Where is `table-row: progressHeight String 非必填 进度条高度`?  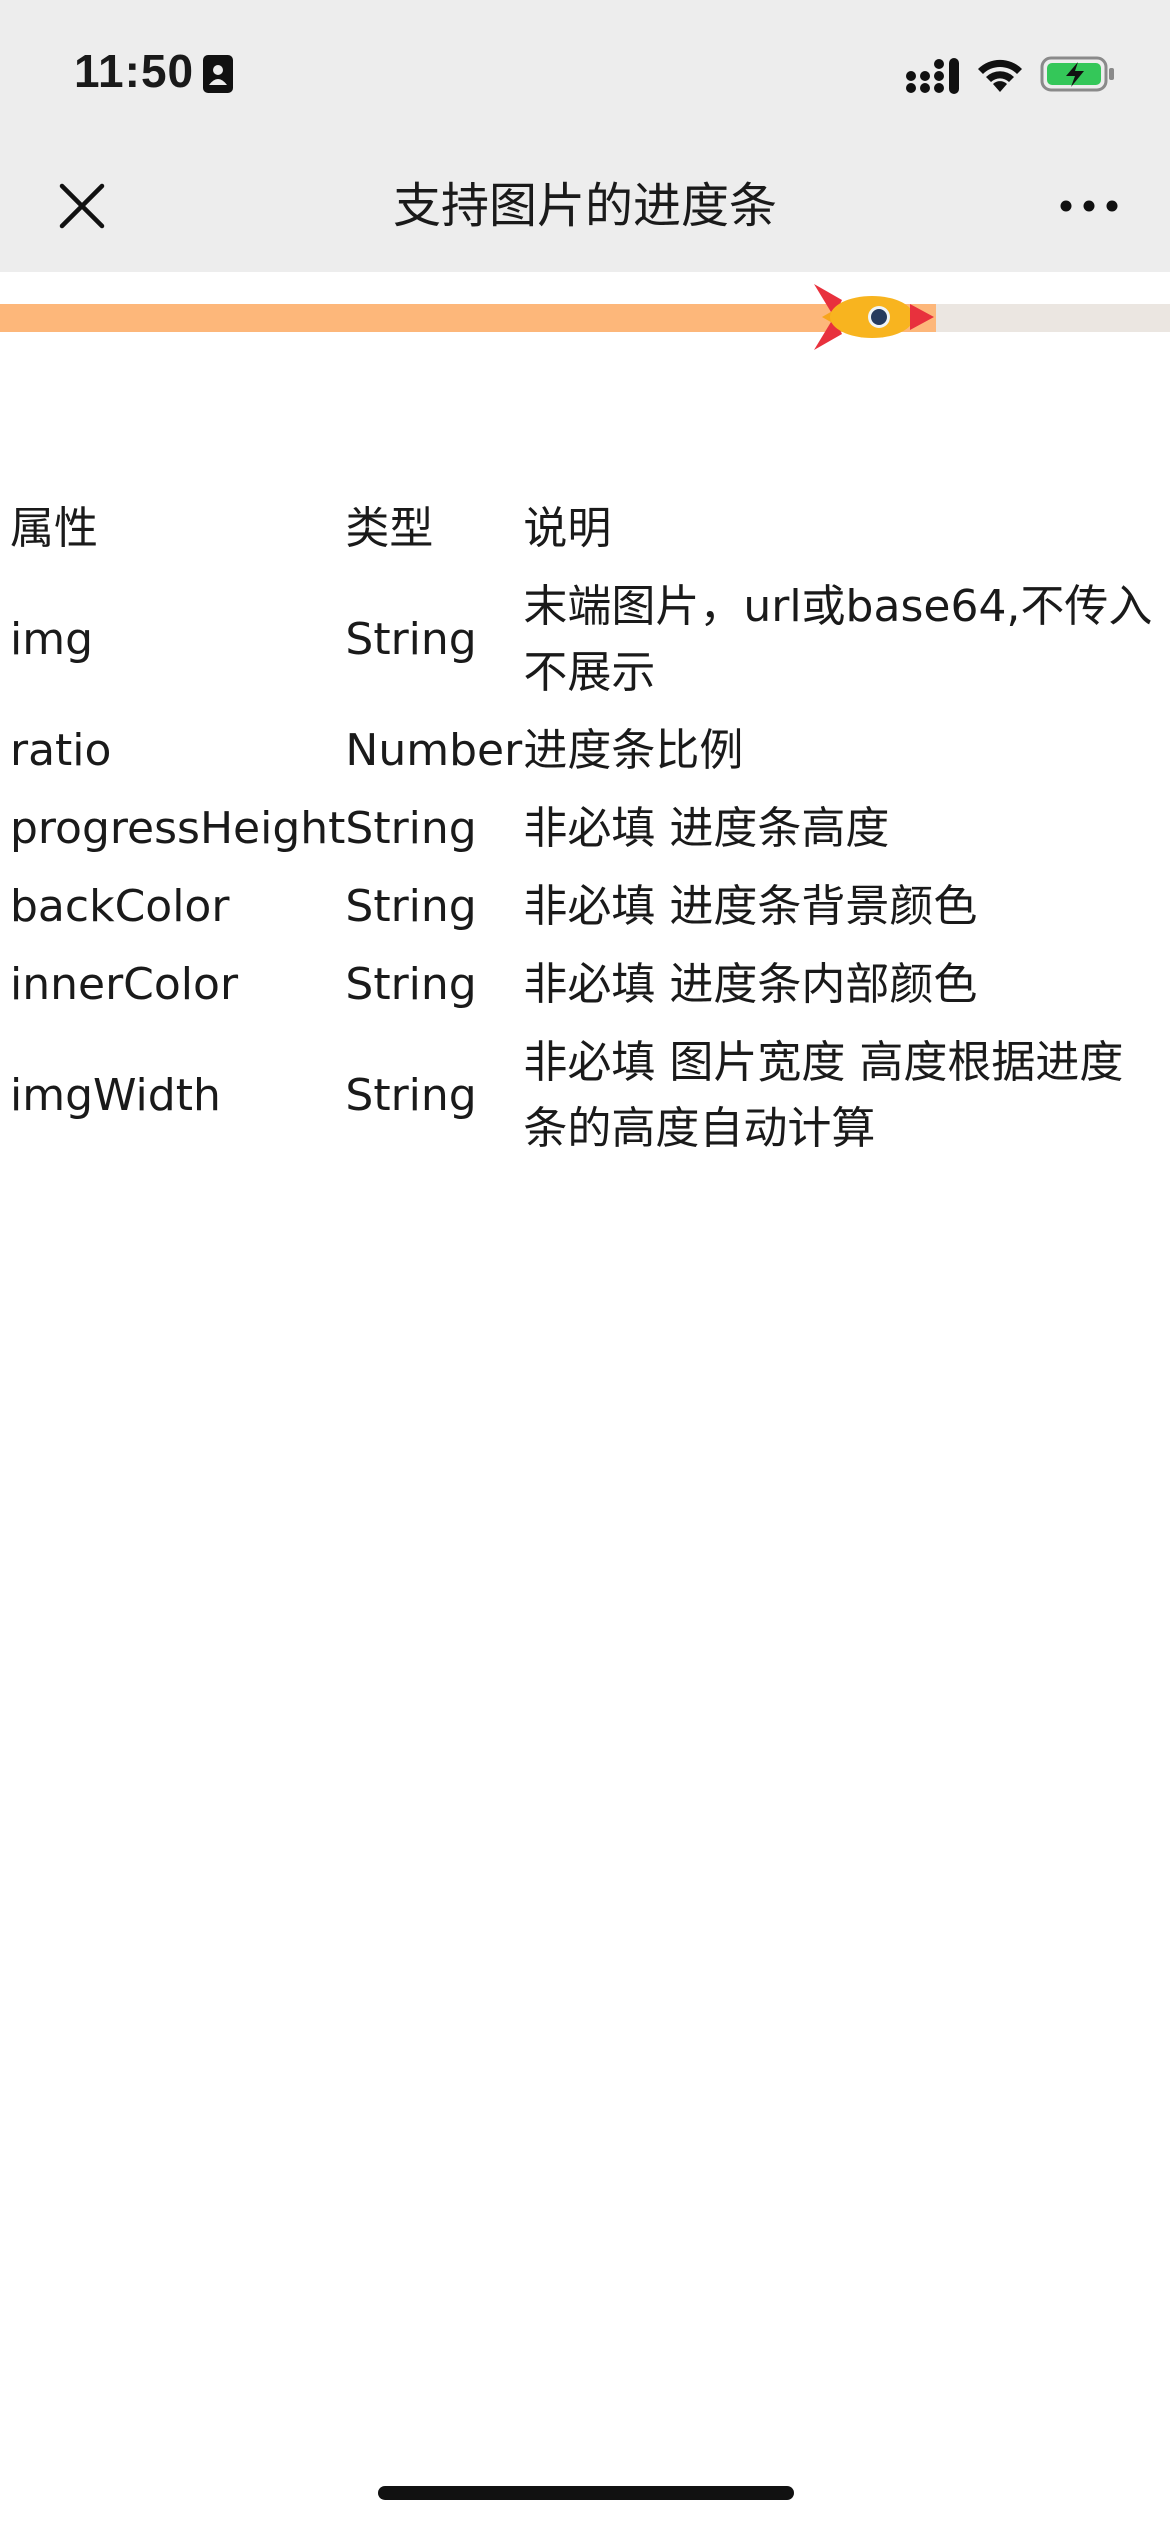 table-row: progressHeight String 非必填 进度条高度 is located at coordinates (585, 829).